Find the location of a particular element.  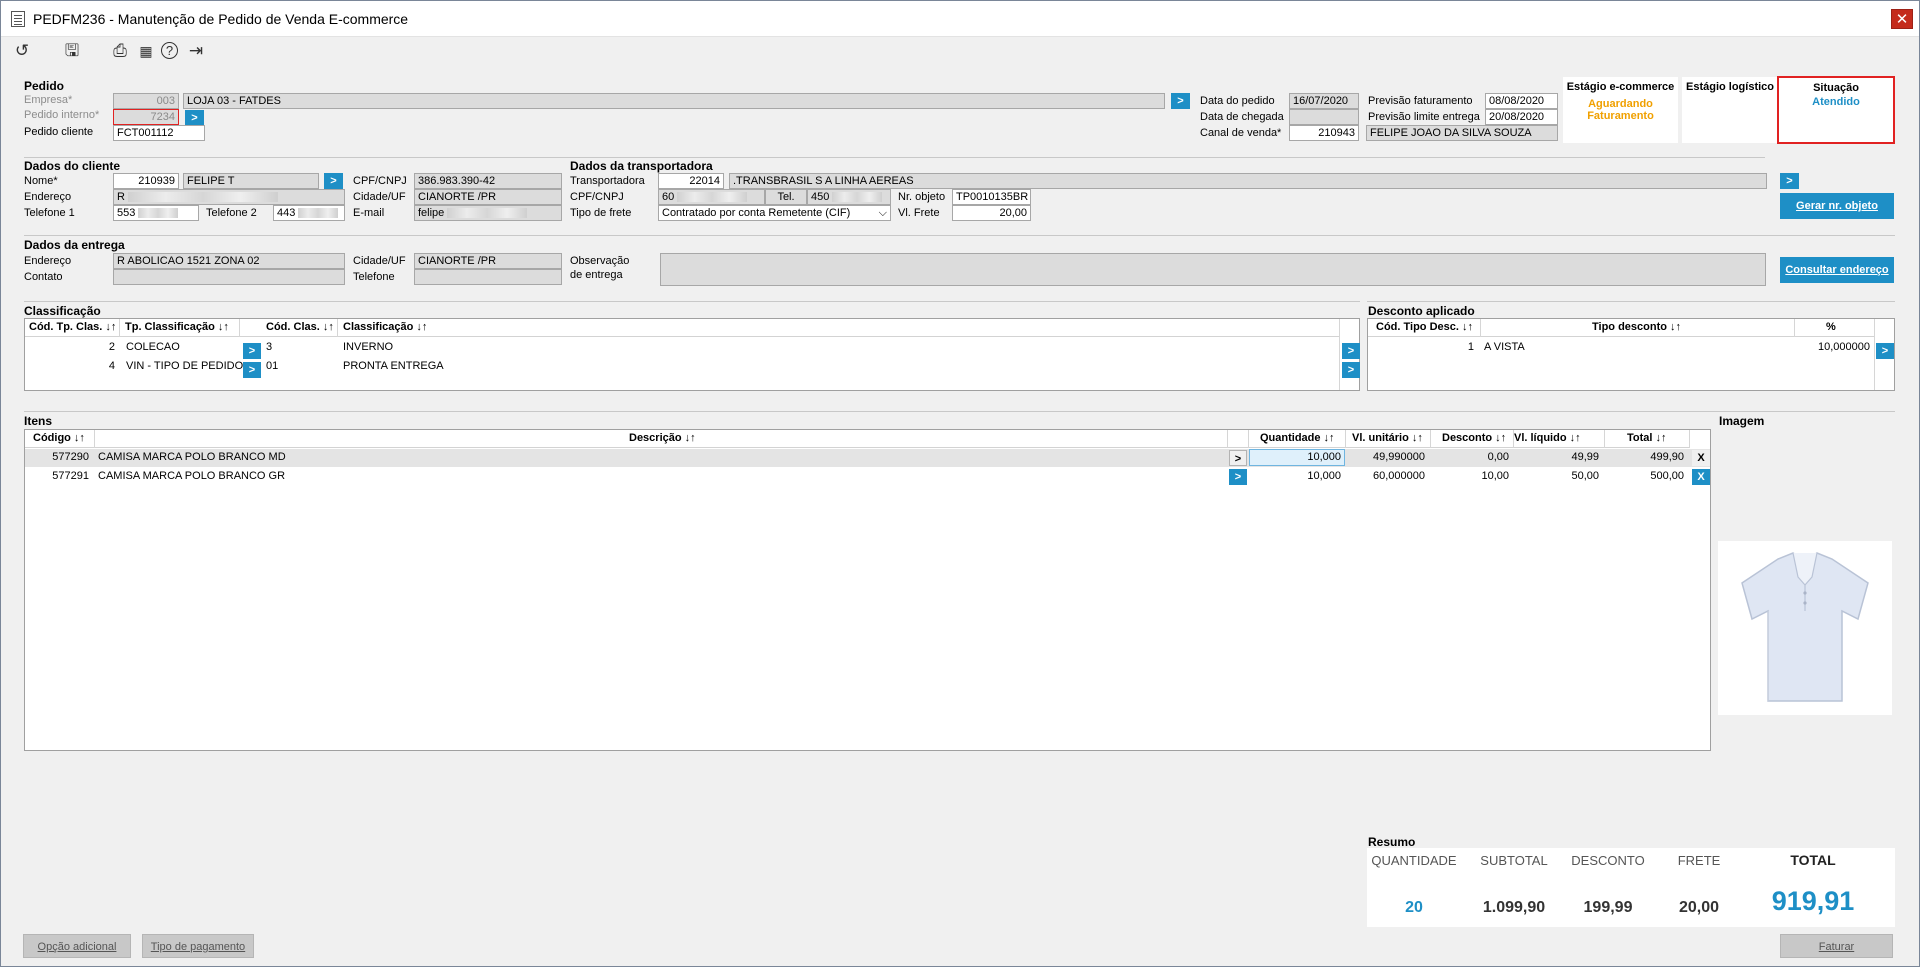

transportadora-lookup-button: > is located at coordinates (1789, 181).